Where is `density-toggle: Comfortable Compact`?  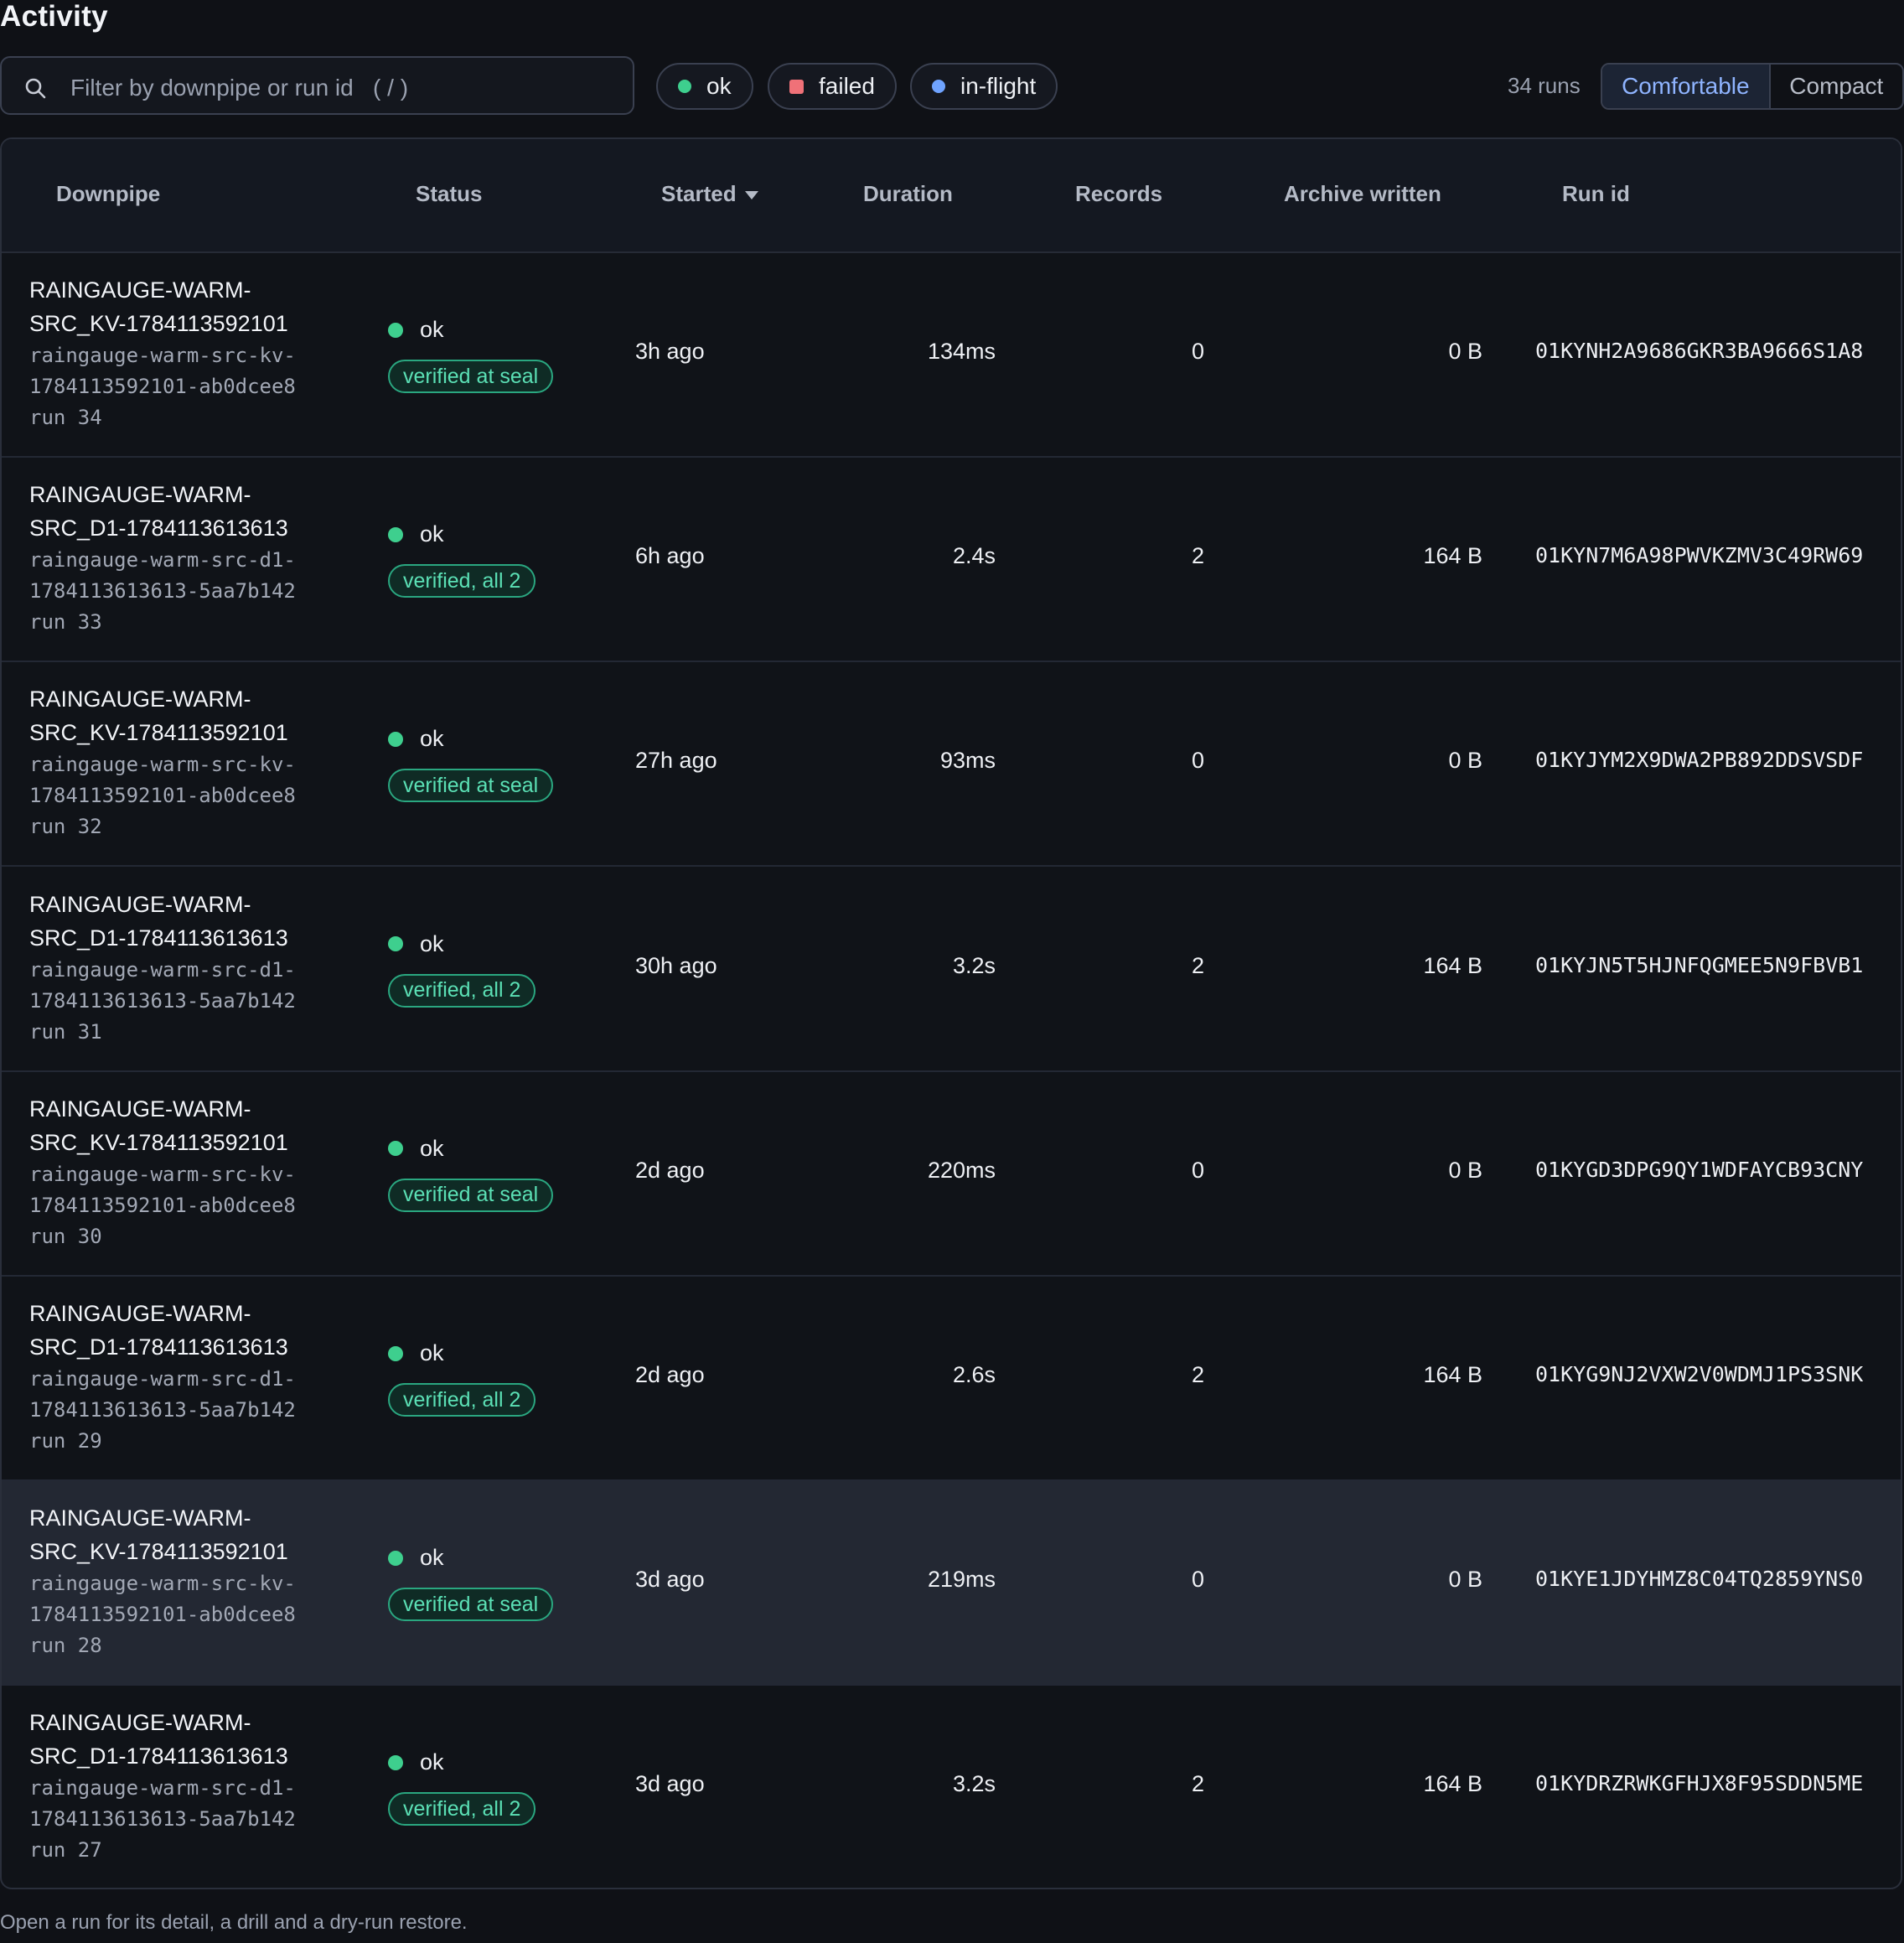
density-toggle: Comfortable Compact is located at coordinates (1753, 87).